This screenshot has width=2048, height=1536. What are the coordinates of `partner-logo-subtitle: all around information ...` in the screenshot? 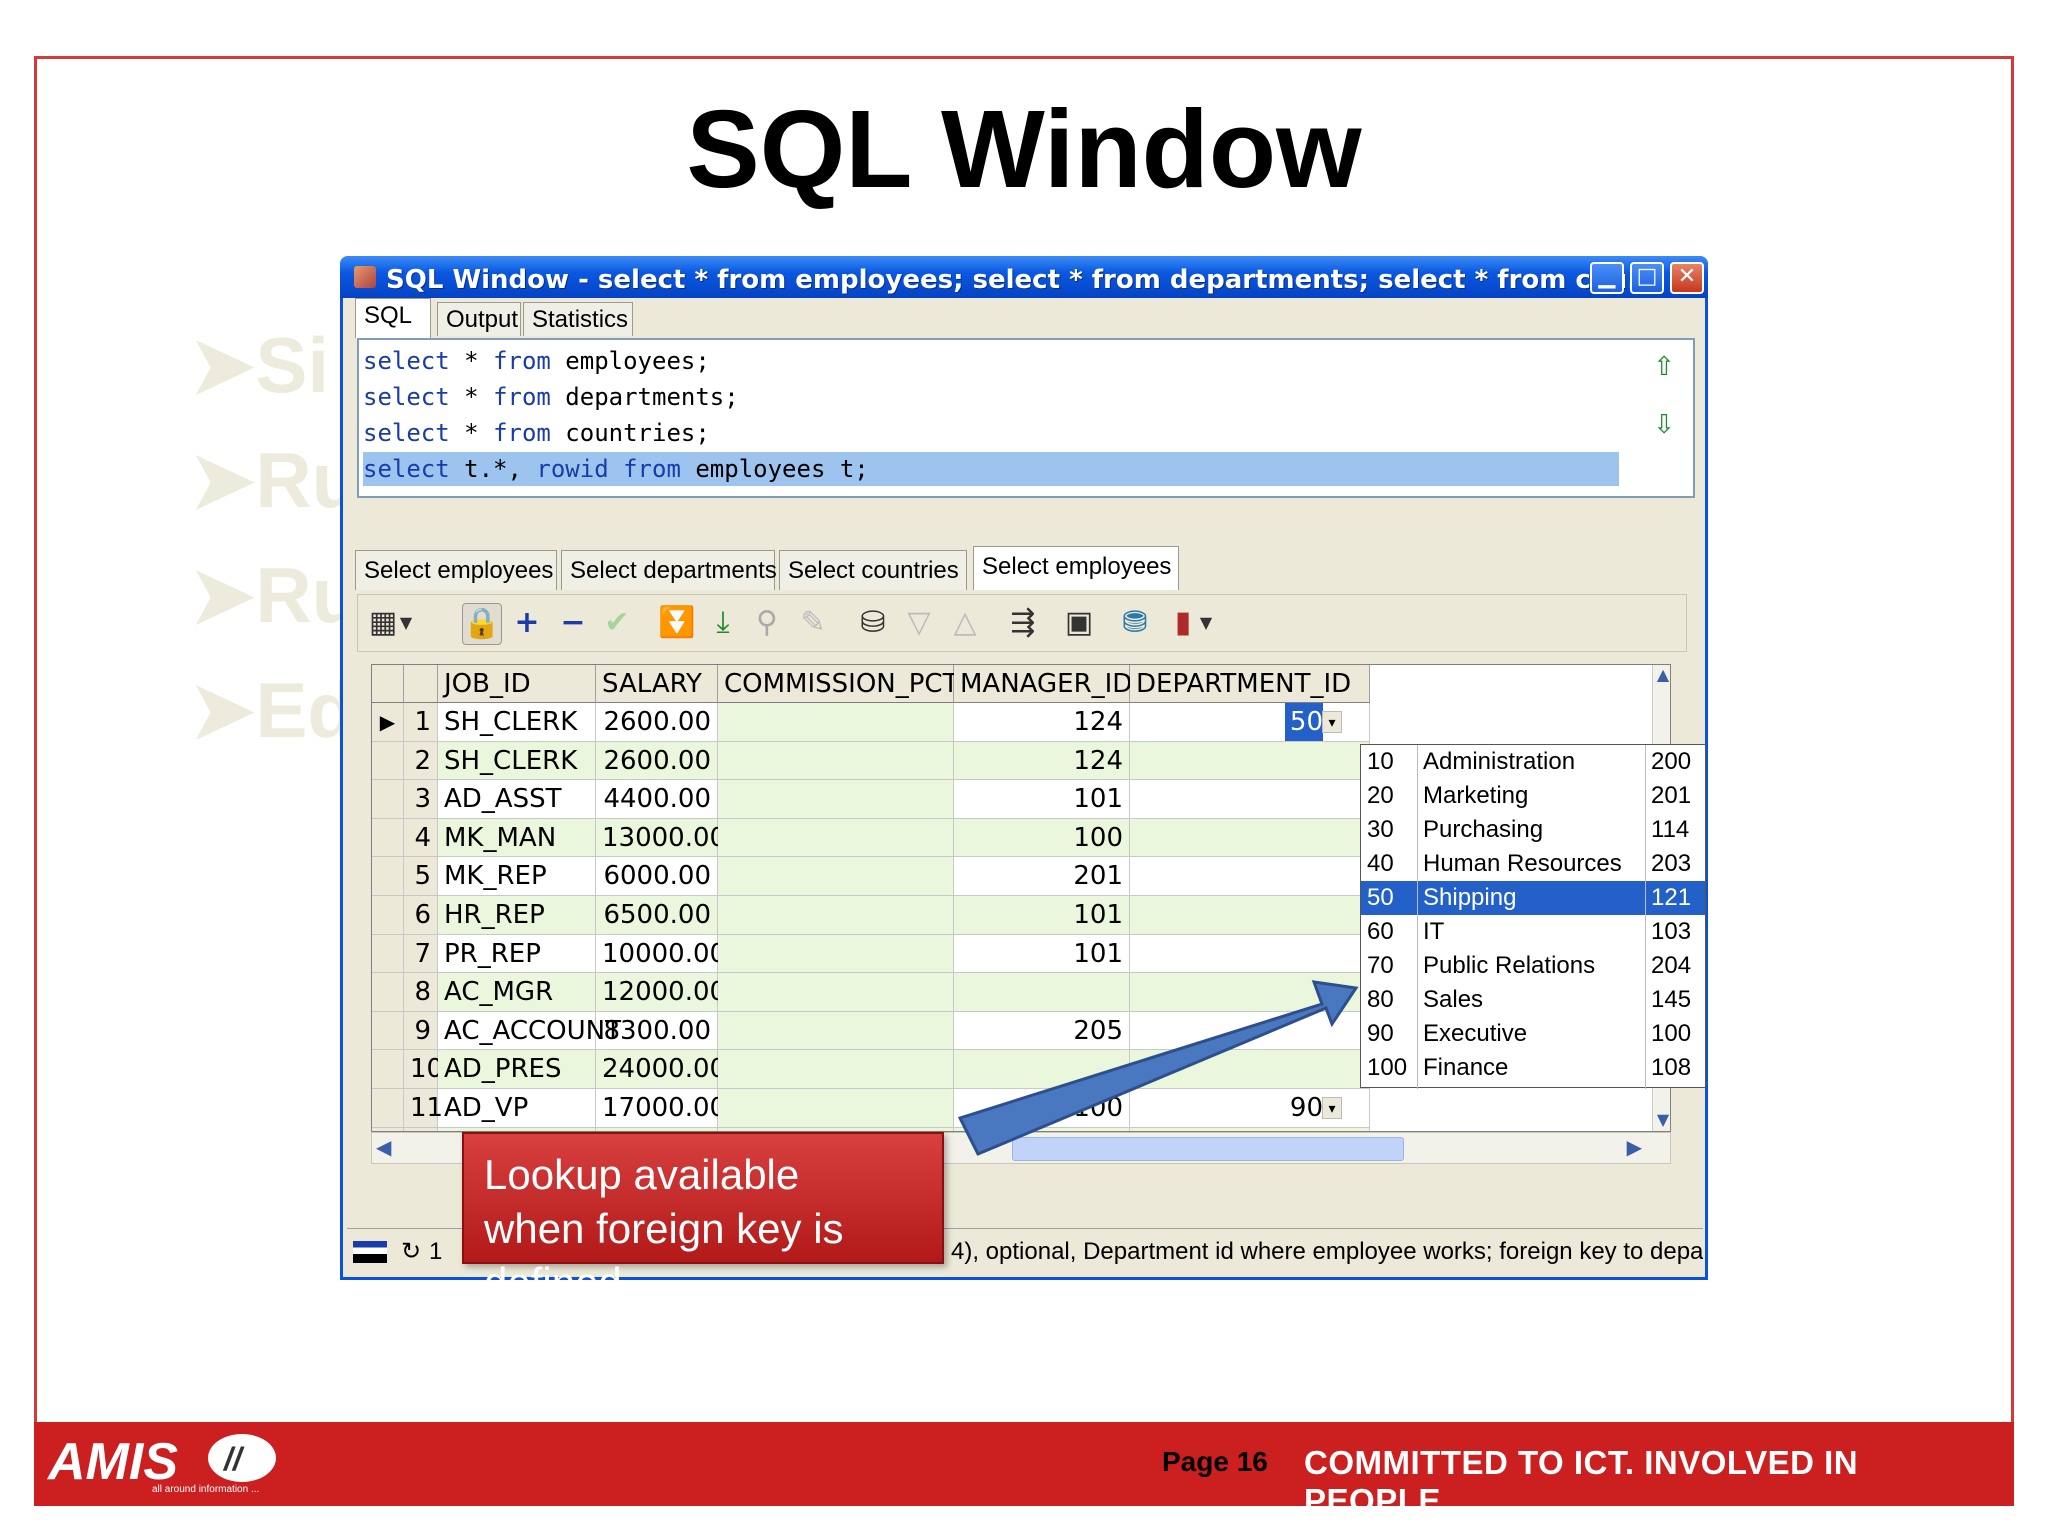 It's located at (206, 1489).